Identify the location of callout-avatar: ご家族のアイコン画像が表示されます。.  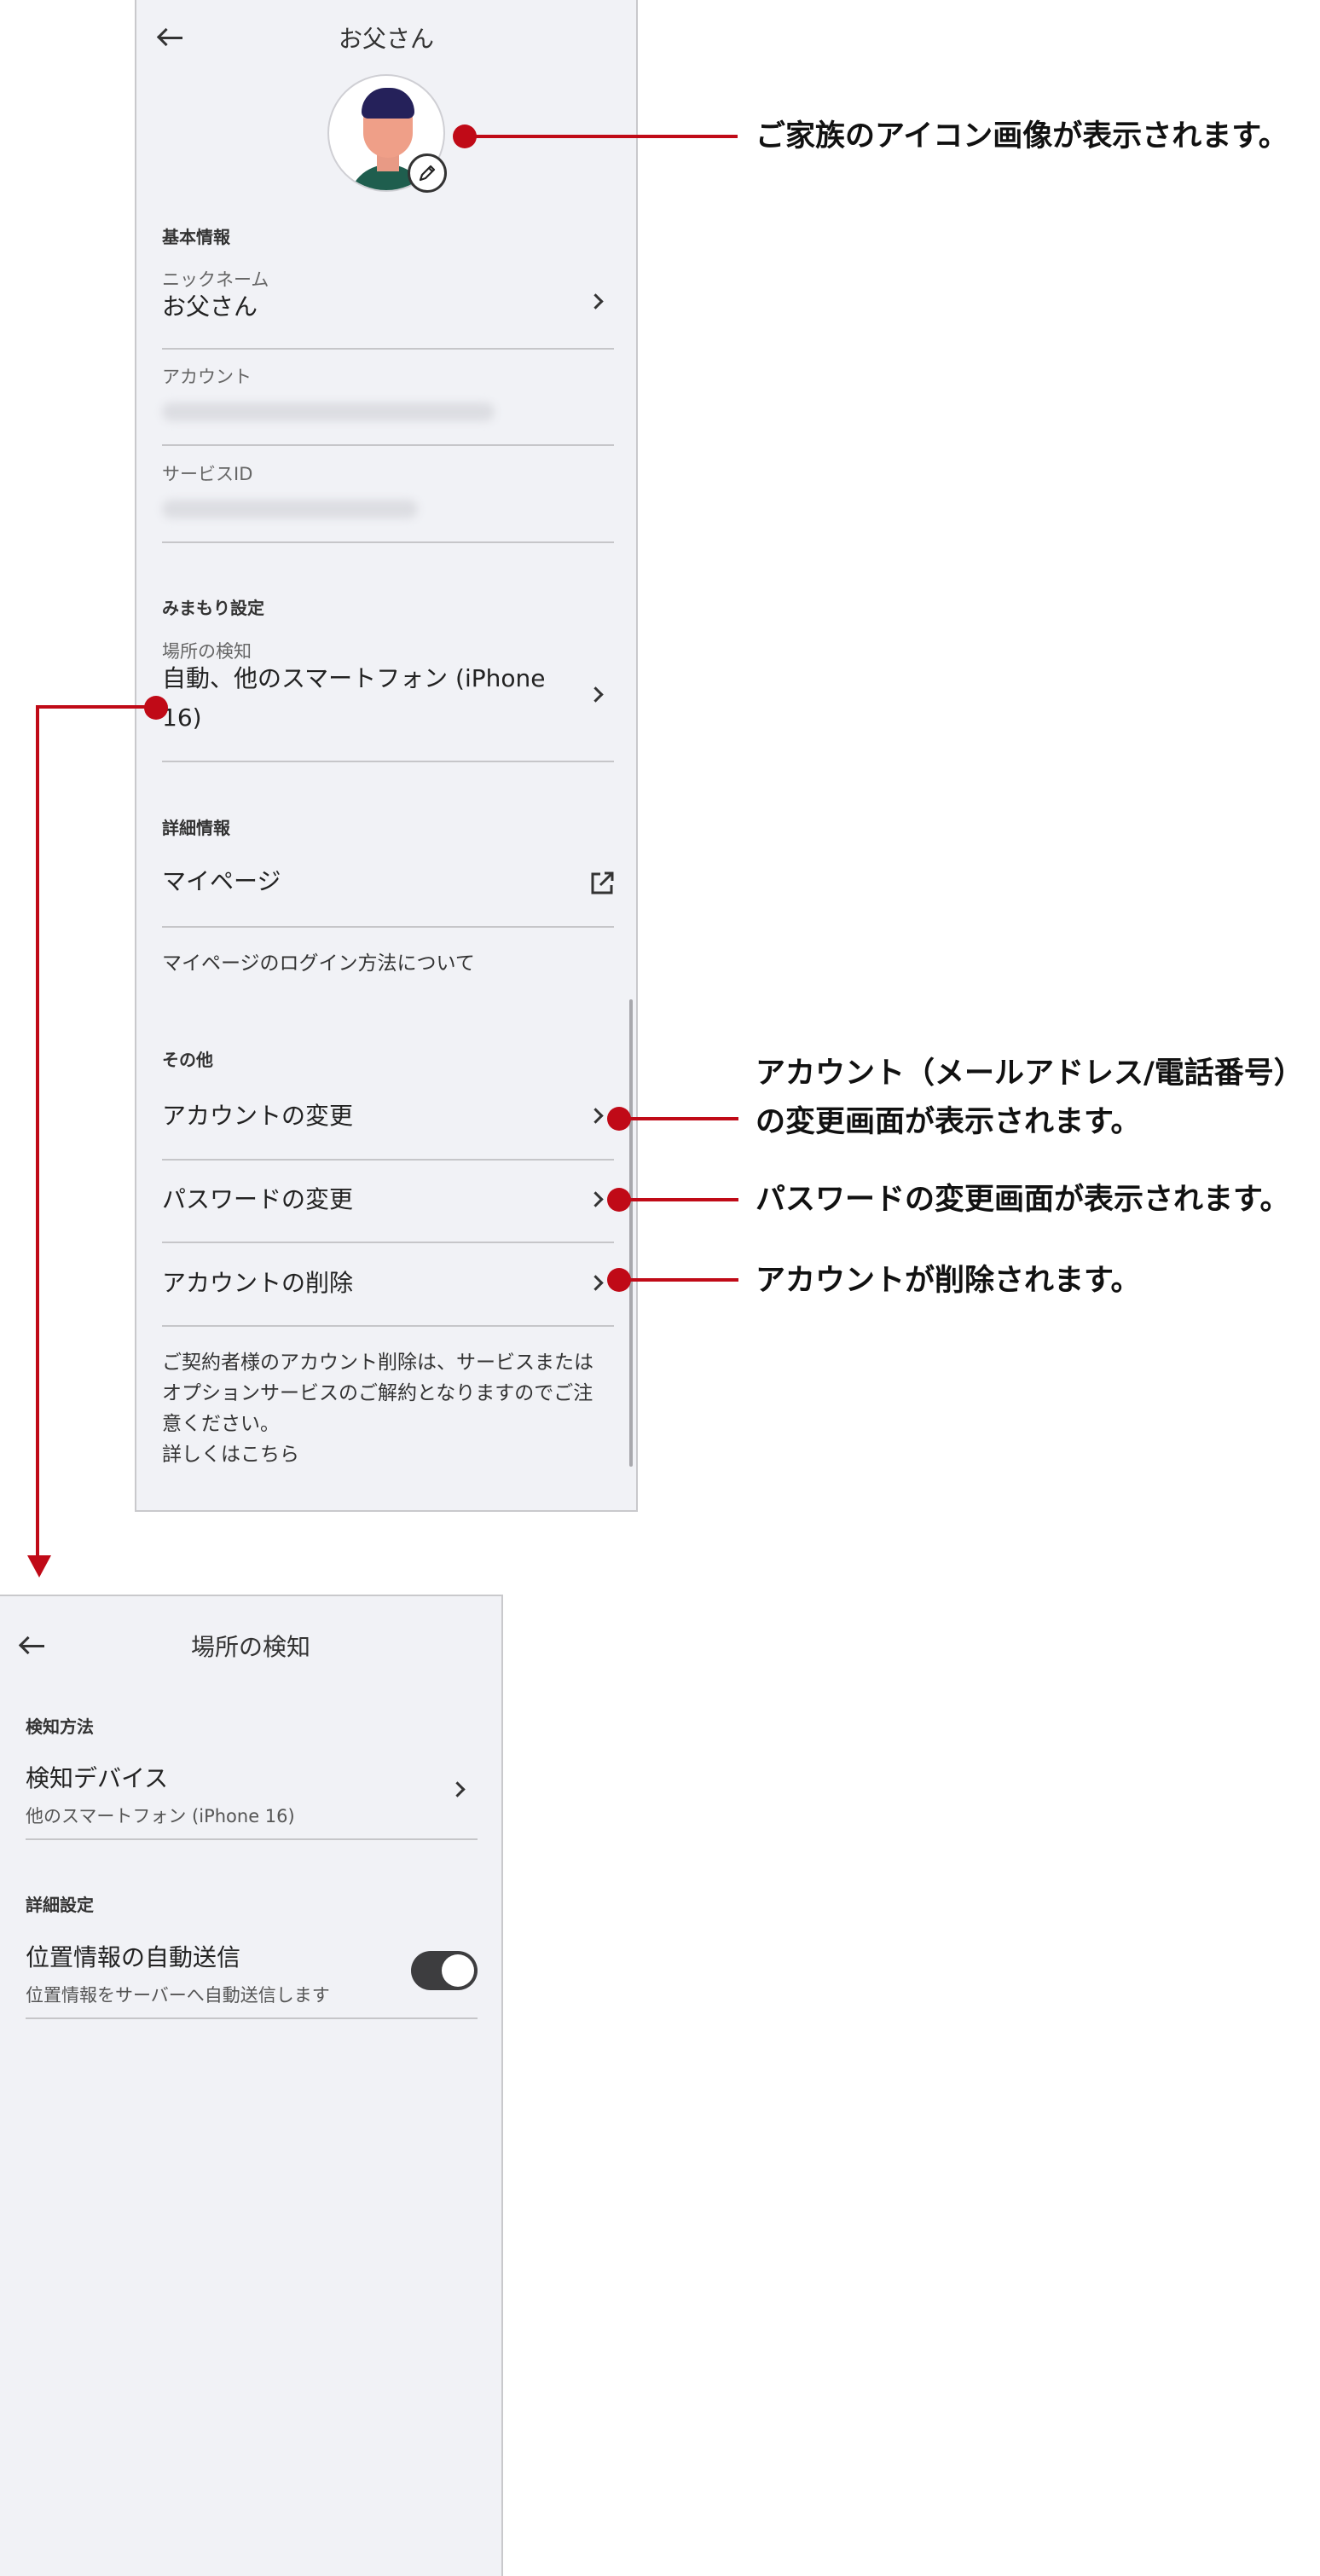
(1022, 136).